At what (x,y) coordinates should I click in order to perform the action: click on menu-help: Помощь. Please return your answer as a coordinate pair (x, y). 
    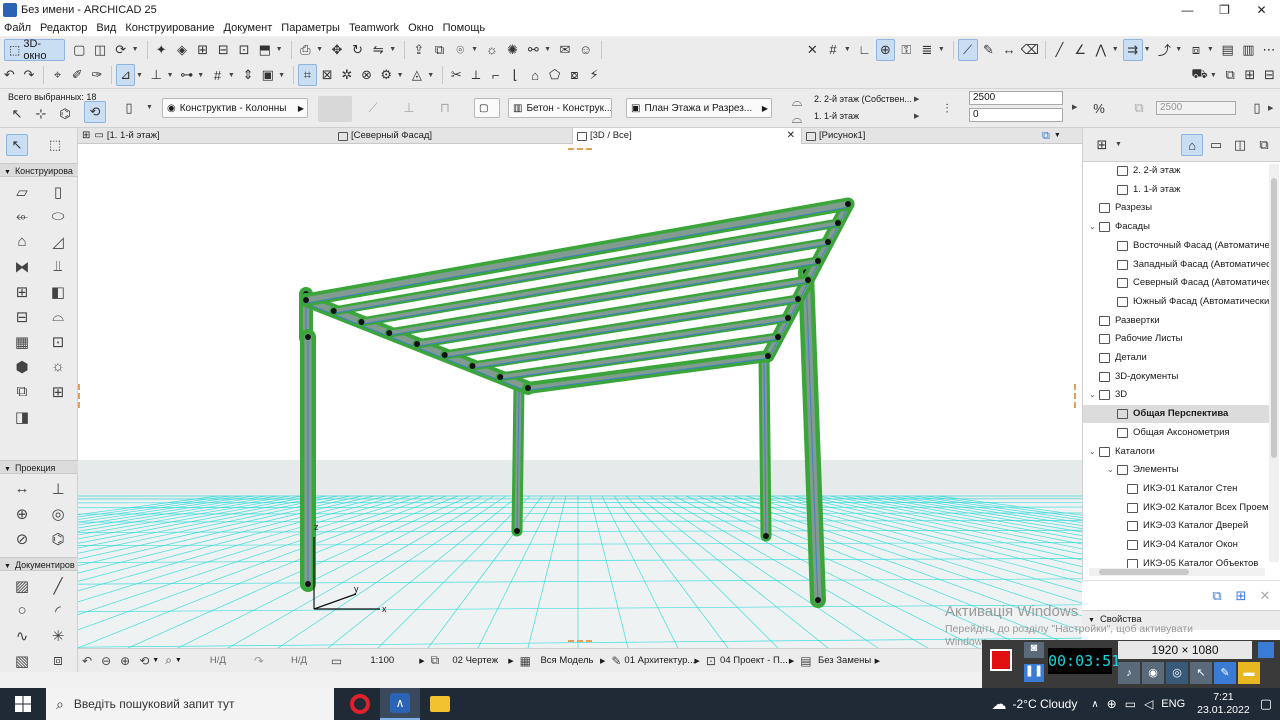
    Looking at the image, I should click on (464, 28).